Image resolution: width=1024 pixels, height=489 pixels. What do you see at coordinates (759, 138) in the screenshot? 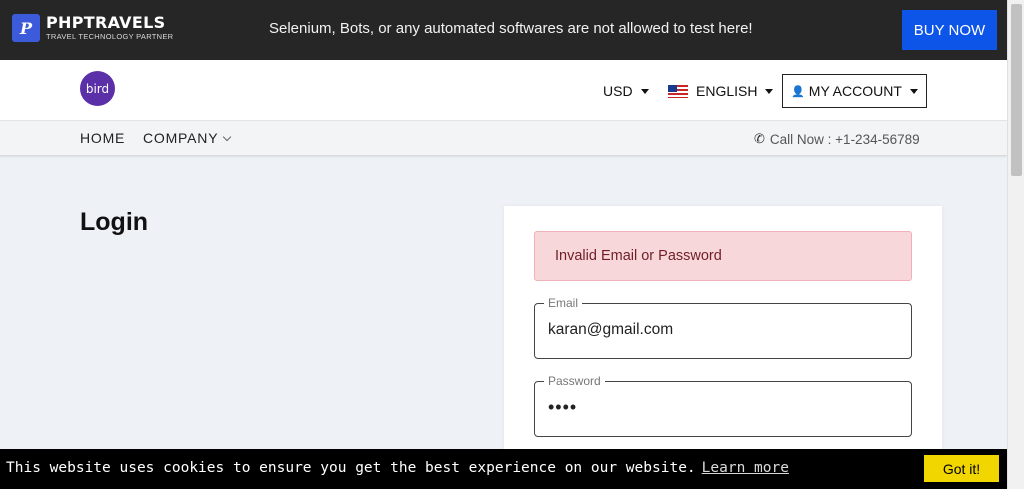
I see `phone-icon: ✆` at bounding box center [759, 138].